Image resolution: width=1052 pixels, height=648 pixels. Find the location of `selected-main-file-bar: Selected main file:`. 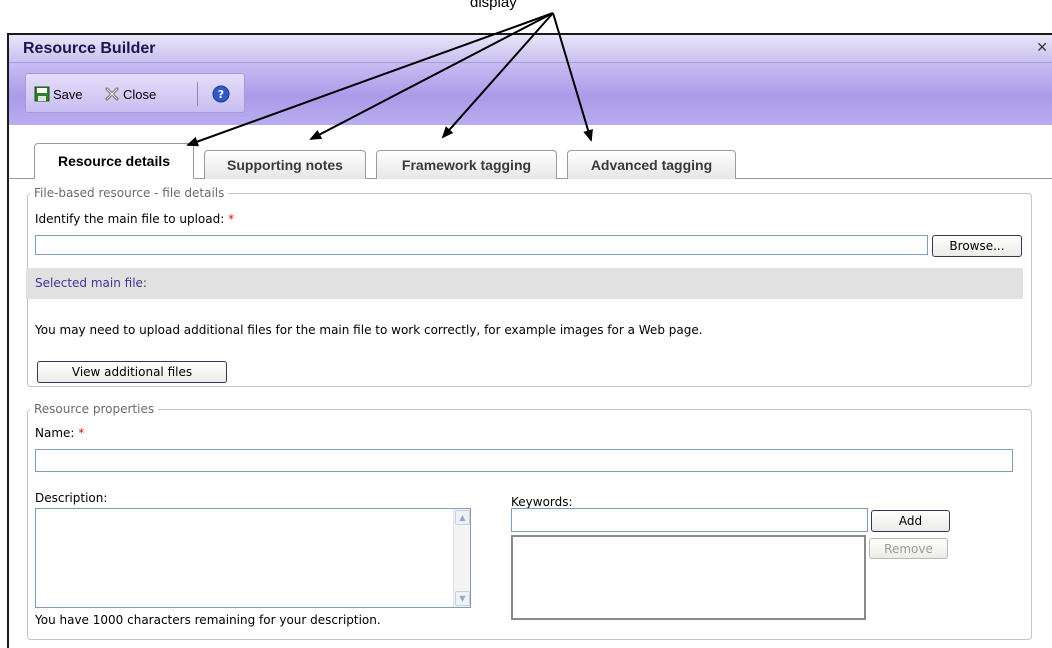

selected-main-file-bar: Selected main file: is located at coordinates (524, 283).